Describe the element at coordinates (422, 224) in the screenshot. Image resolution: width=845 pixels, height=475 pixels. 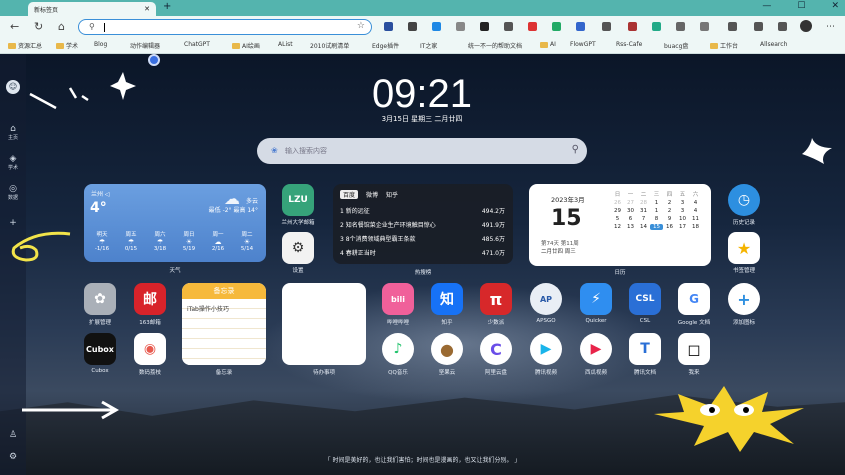
I see `hot-item: 2 知名餐馆菜企业生产环境触目惊心 491.9万` at that location.